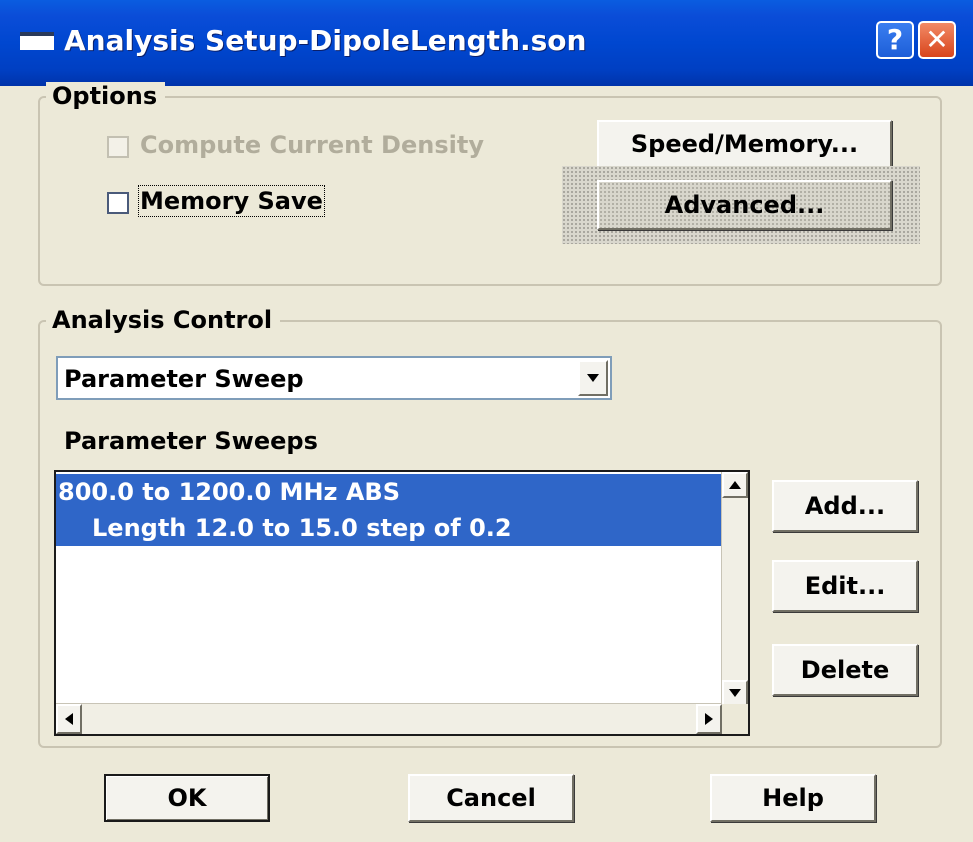 The width and height of the screenshot is (973, 842). Describe the element at coordinates (231, 201) in the screenshot. I see `memory-save-label: Memory Save` at that location.